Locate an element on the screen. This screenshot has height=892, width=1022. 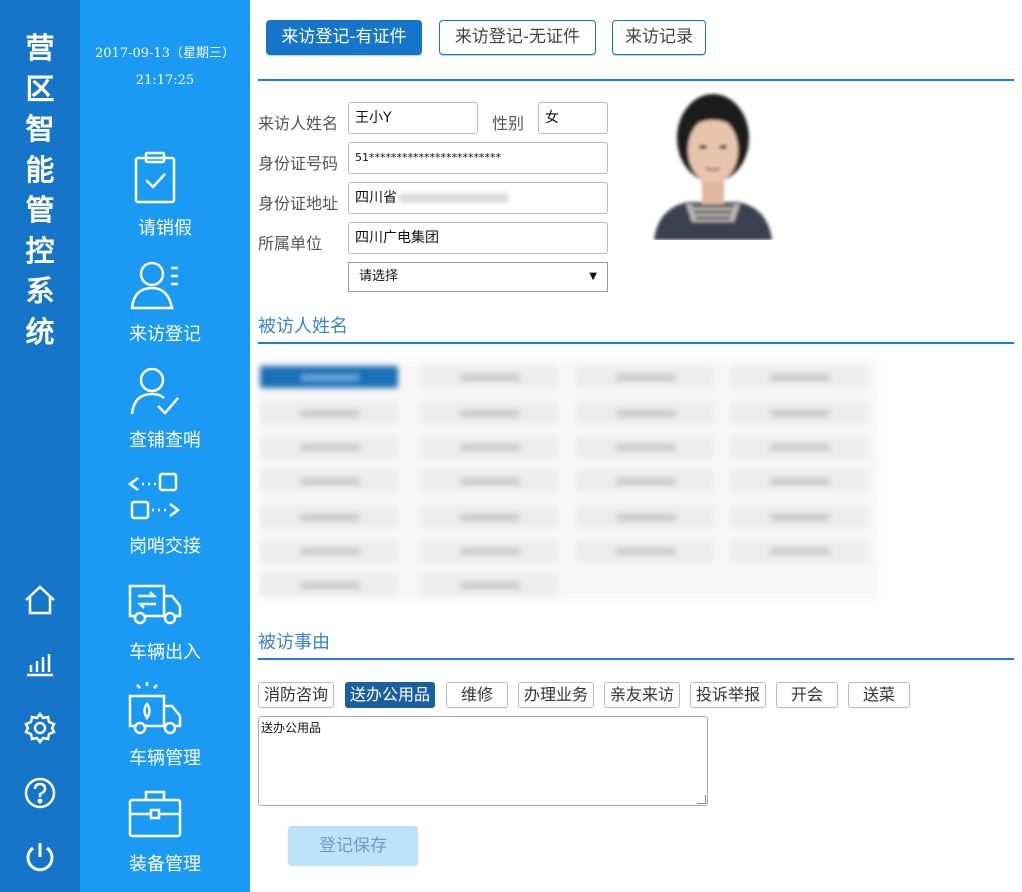
app-title-char: 能 is located at coordinates (40, 169).